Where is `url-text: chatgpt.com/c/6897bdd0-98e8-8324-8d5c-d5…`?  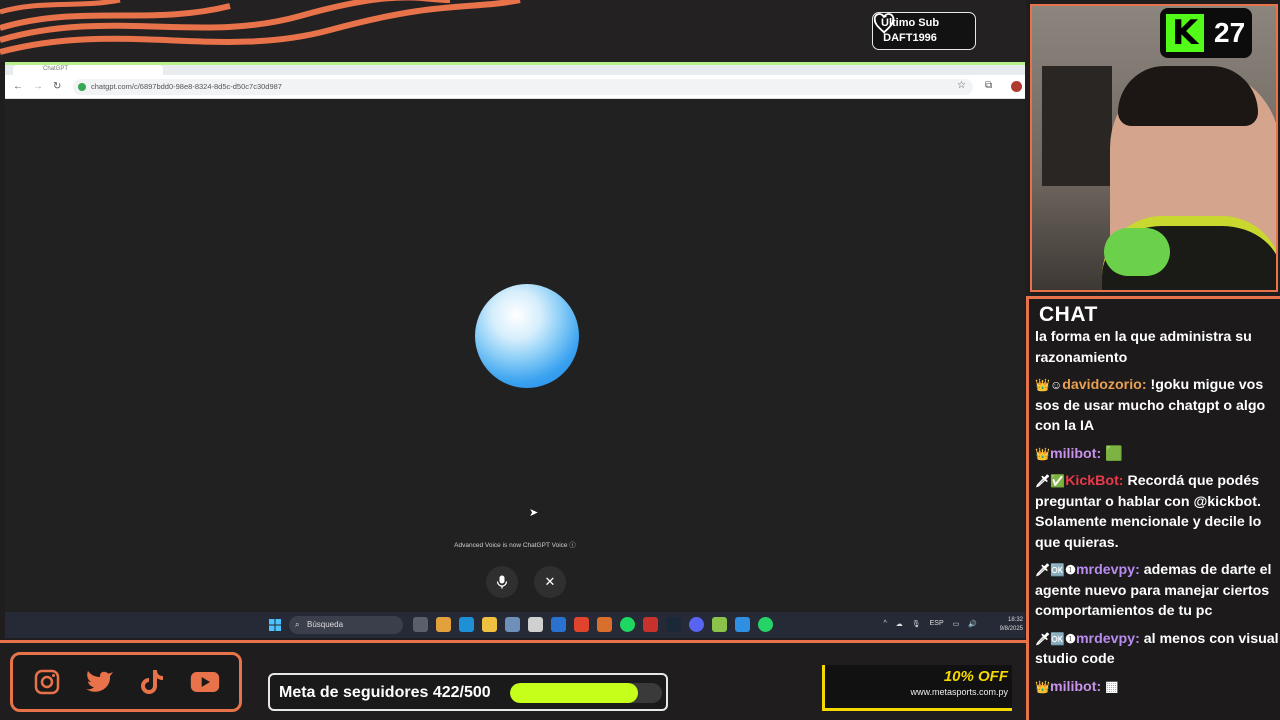
url-text: chatgpt.com/c/6897bdd0-98e8-8324-8d5c-d5… is located at coordinates (186, 86).